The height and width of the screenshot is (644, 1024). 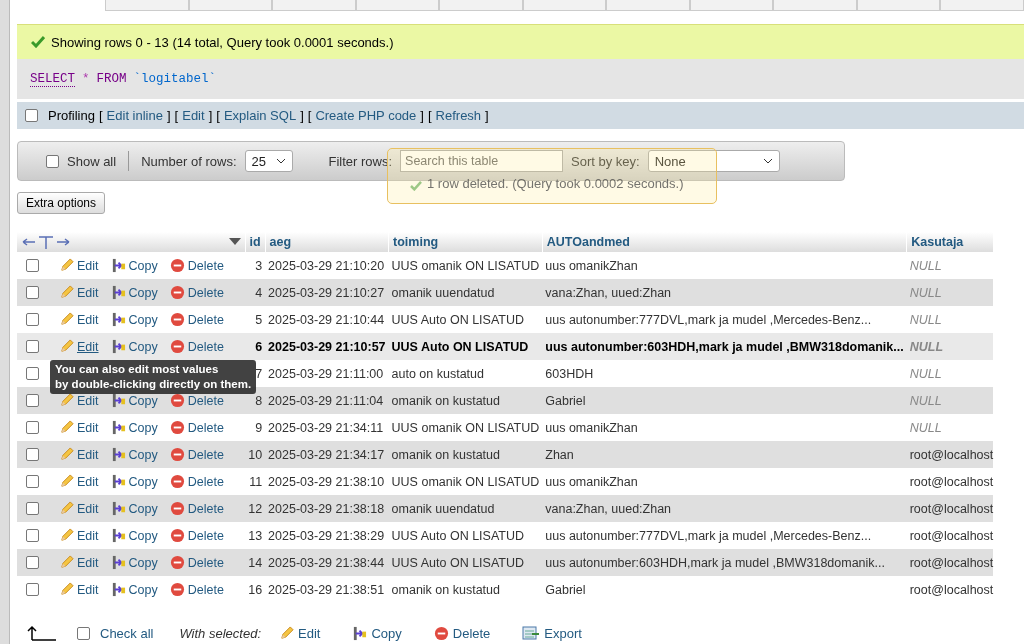 I want to click on sql-keyword: FROM, so click(x=111, y=79).